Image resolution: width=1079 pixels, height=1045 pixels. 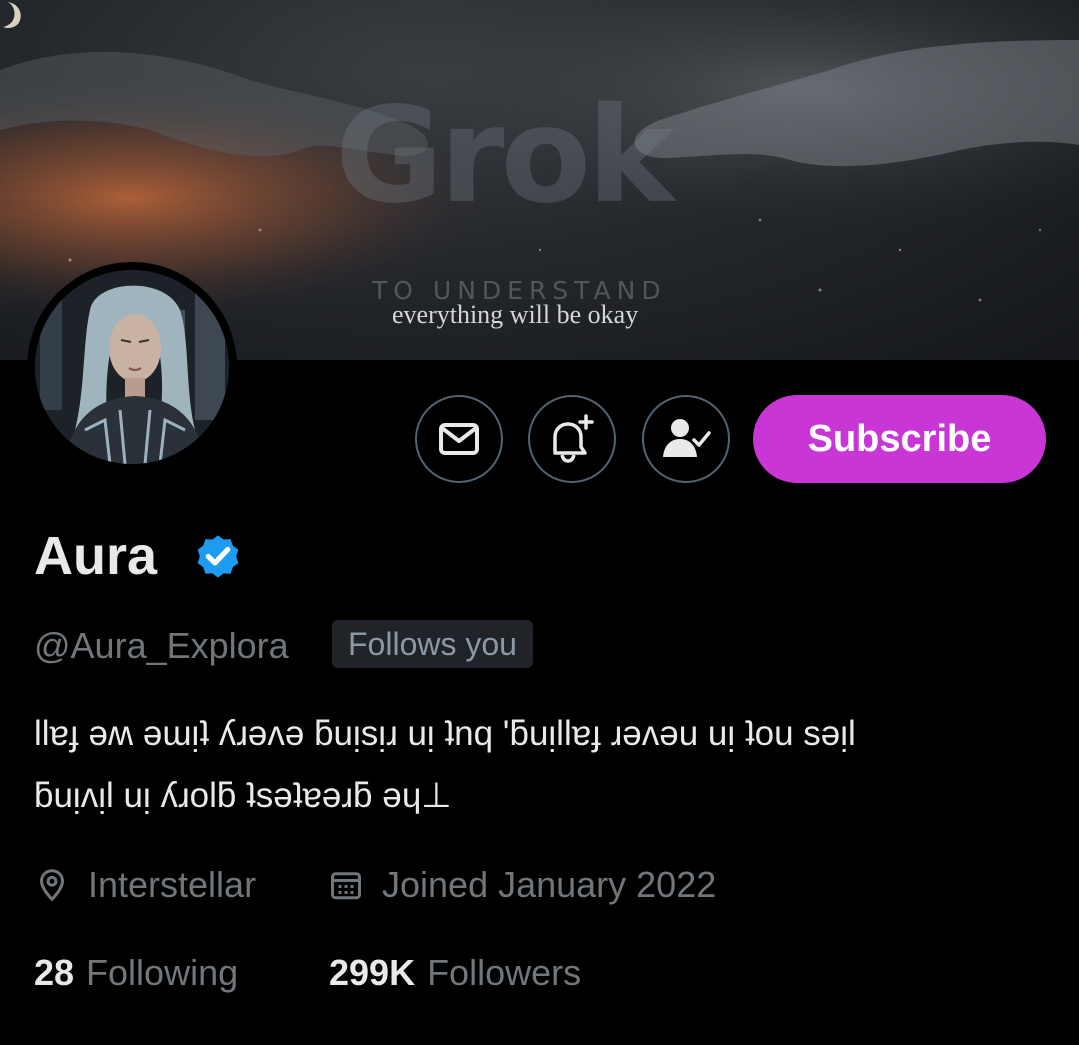 I want to click on user-check-icon, so click(x=687, y=438).